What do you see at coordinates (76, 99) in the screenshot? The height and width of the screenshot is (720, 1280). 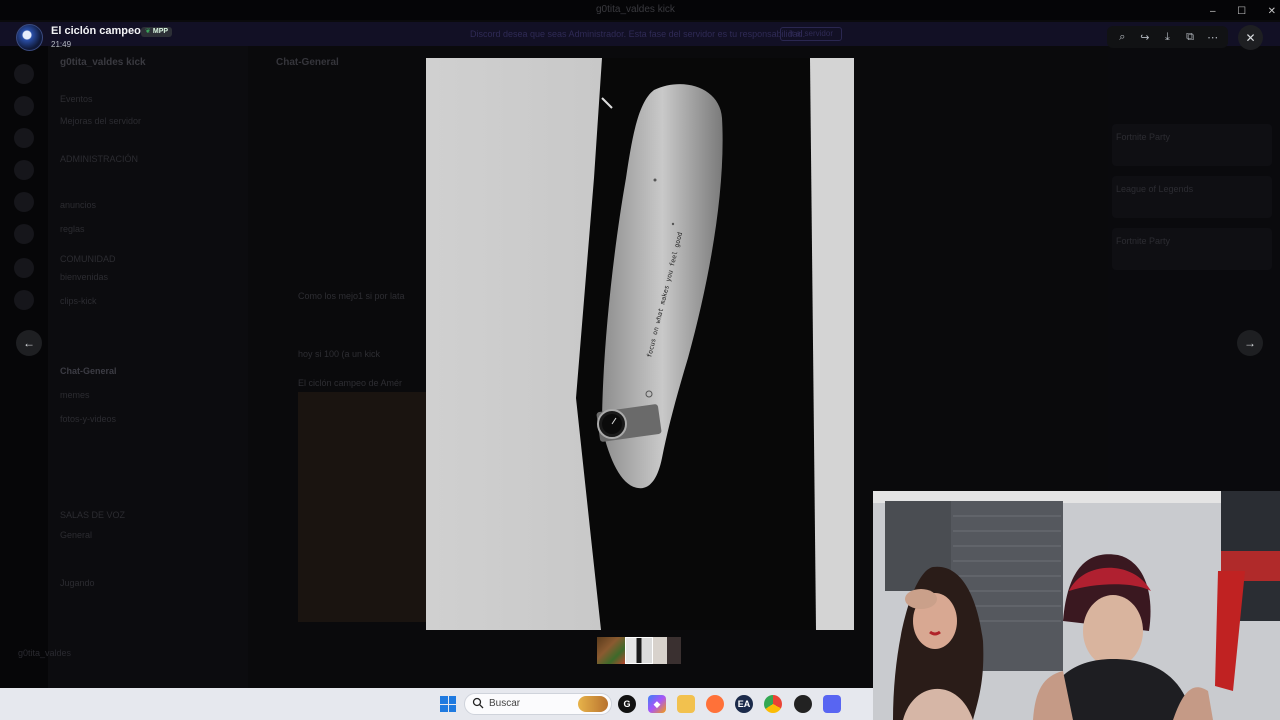 I see `channel-item: Eventos` at bounding box center [76, 99].